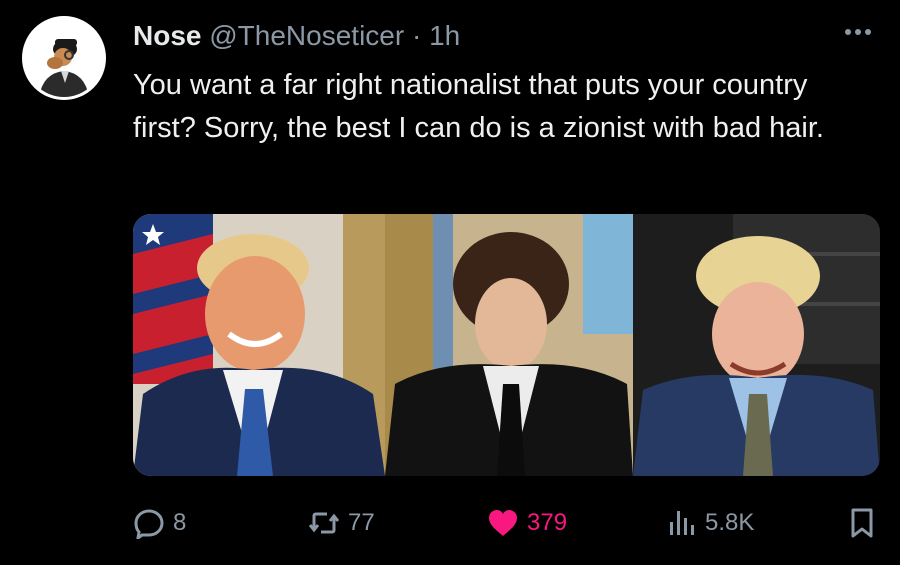 Image resolution: width=900 pixels, height=565 pixels. I want to click on retweet-icon, so click(324, 523).